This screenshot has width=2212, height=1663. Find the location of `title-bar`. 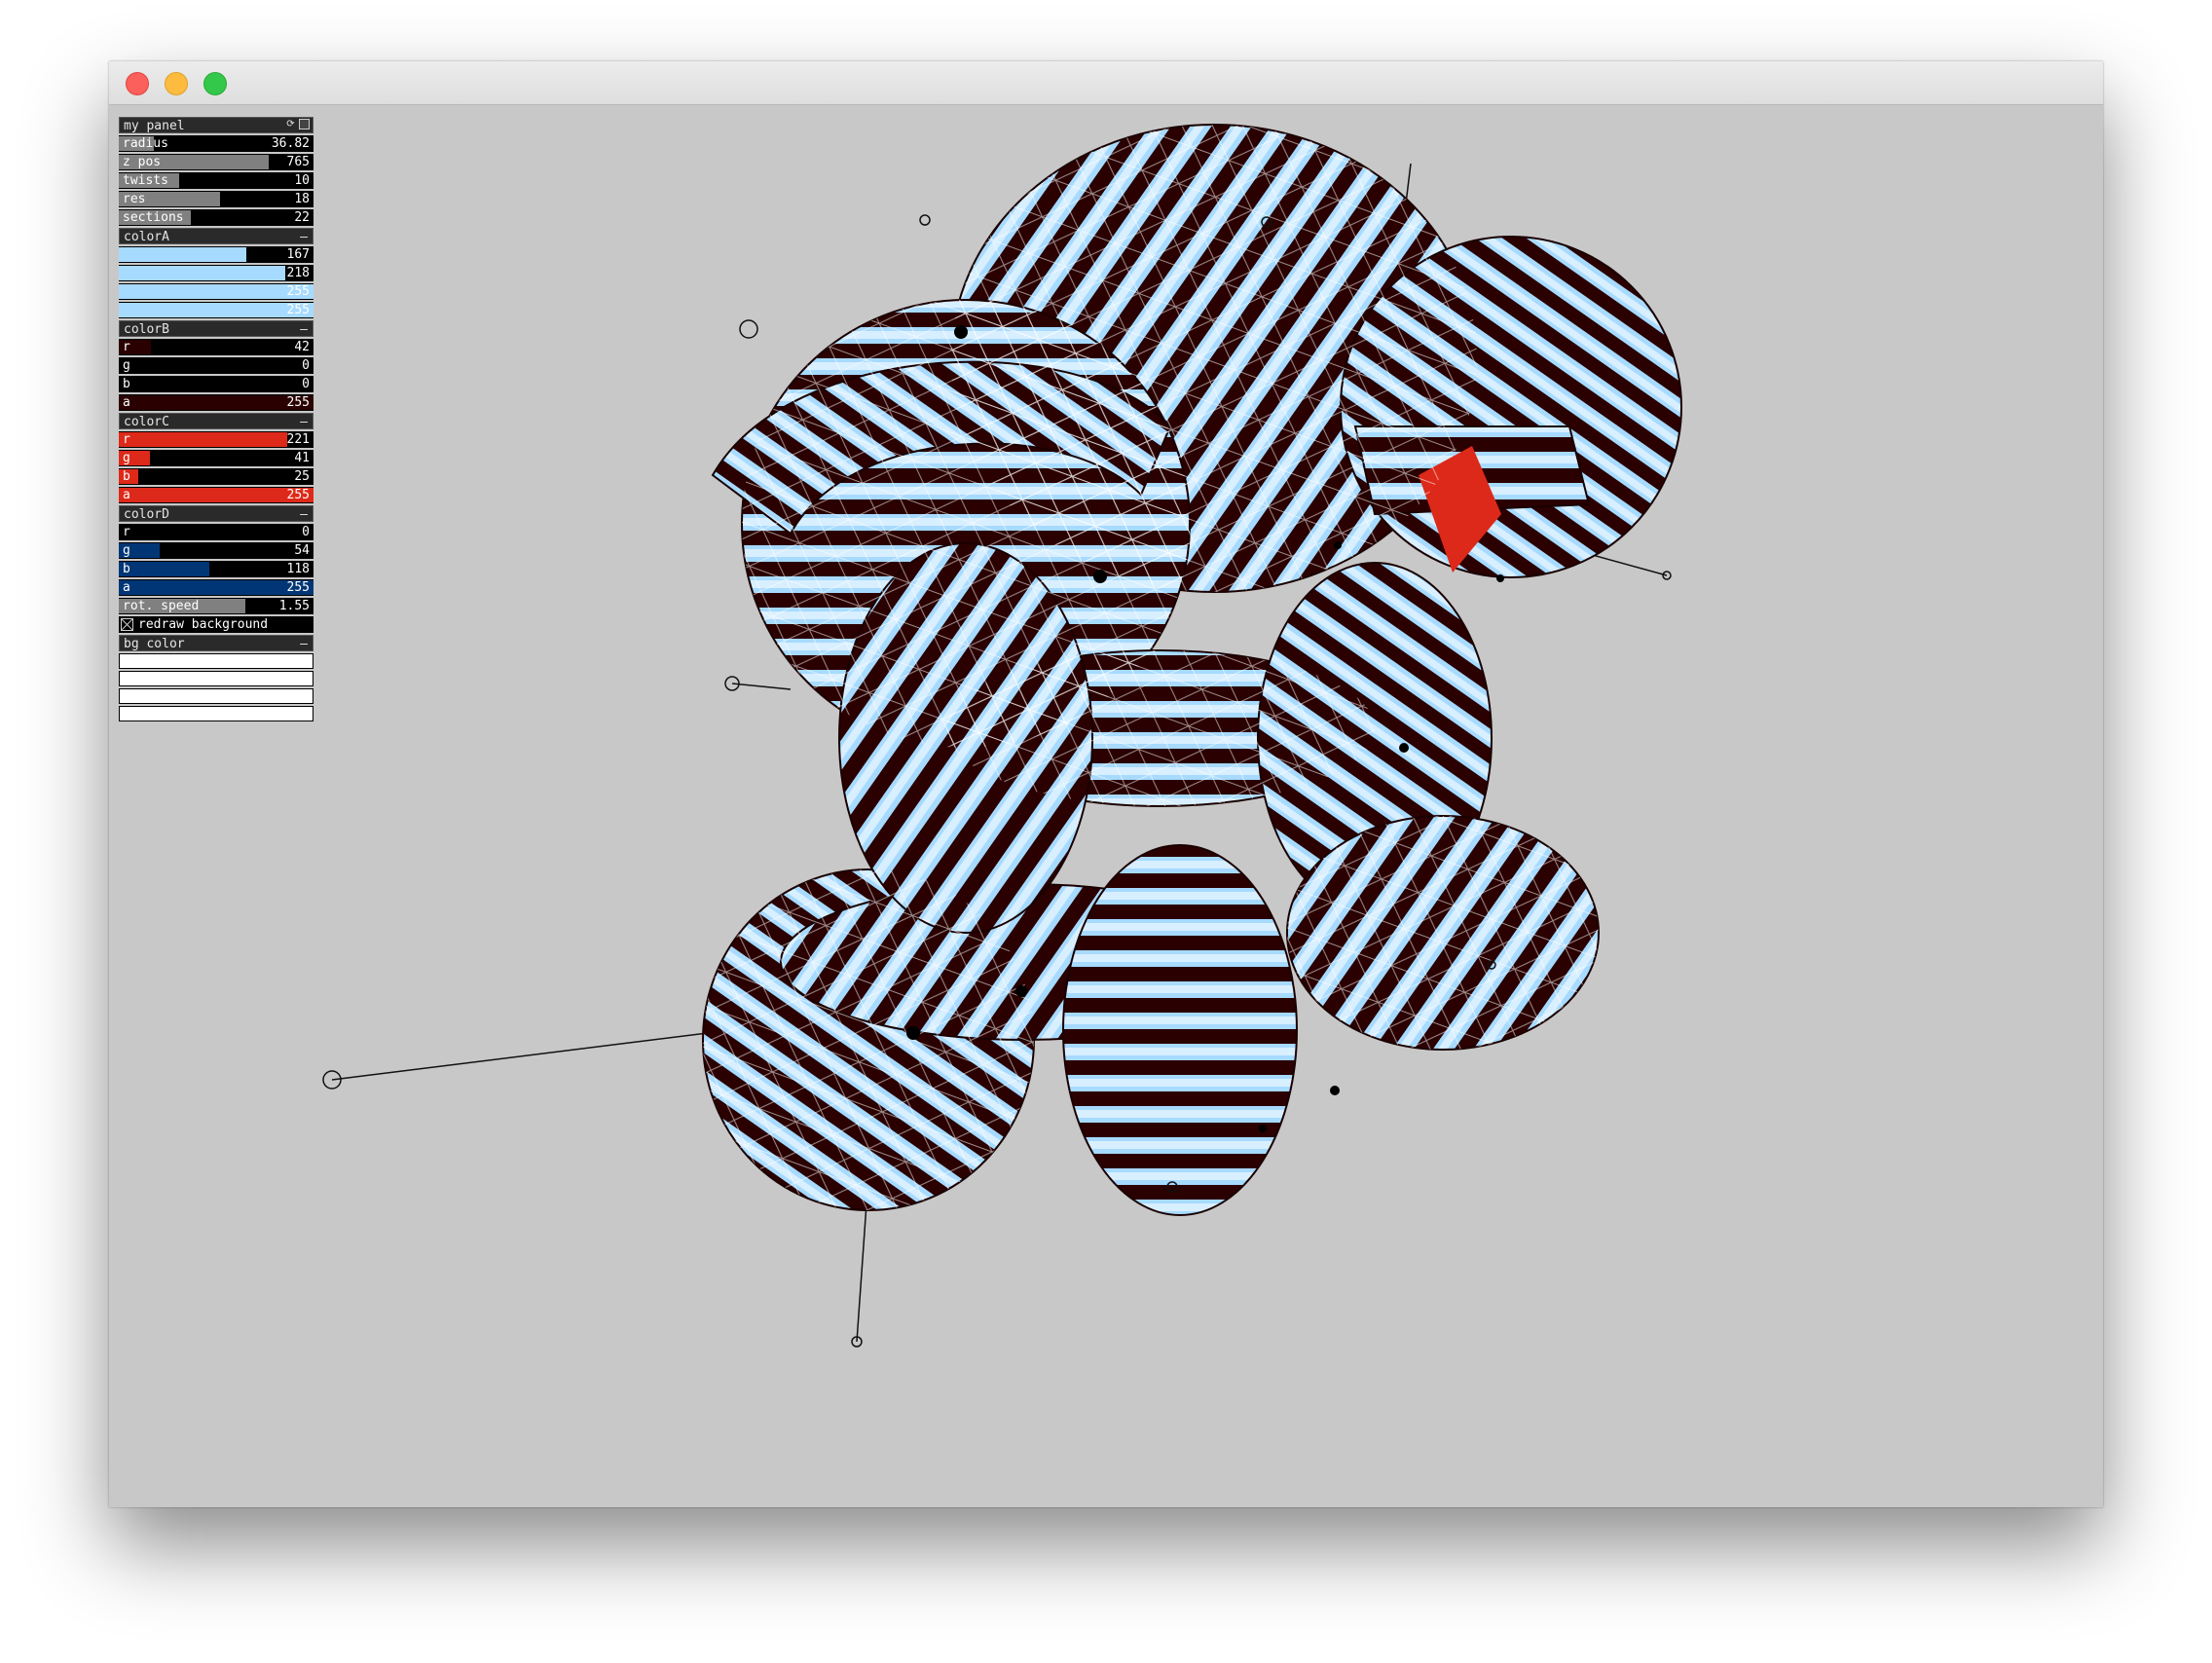

title-bar is located at coordinates (1106, 83).